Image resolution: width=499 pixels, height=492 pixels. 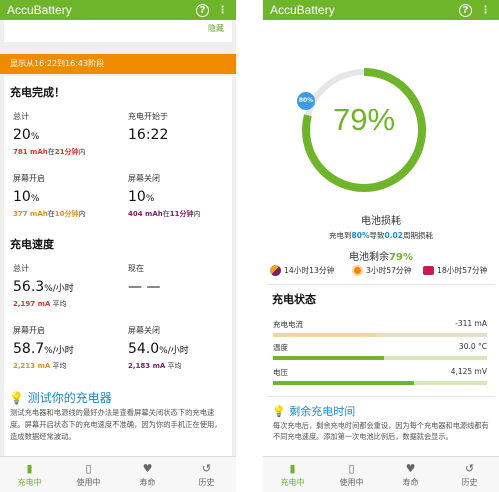 I want to click on speed-title: 充电速度, so click(x=32, y=244).